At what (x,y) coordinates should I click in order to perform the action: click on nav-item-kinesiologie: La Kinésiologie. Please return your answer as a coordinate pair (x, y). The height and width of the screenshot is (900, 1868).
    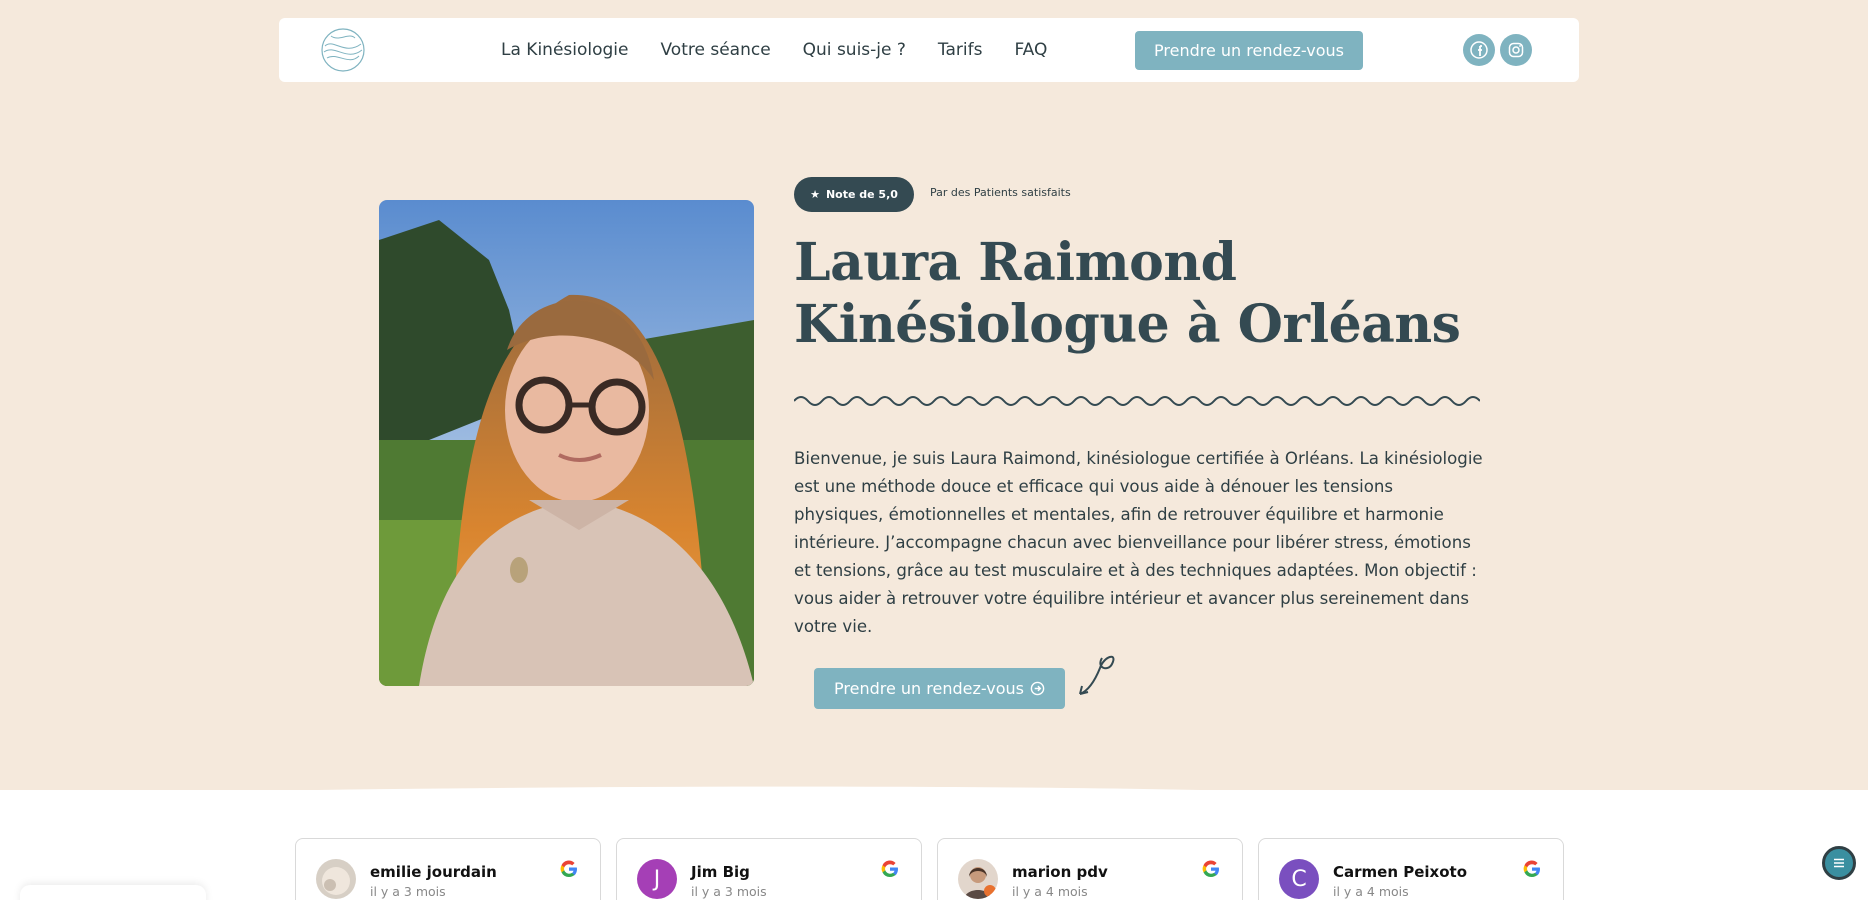
    Looking at the image, I should click on (564, 50).